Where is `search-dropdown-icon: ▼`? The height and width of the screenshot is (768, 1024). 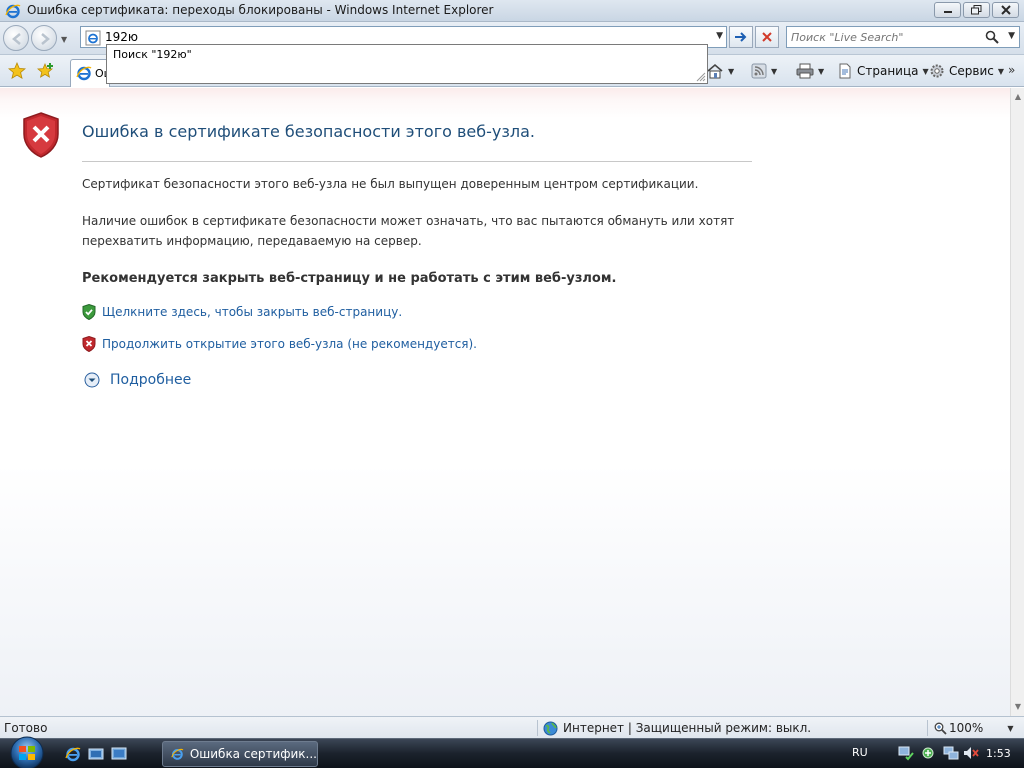 search-dropdown-icon: ▼ is located at coordinates (1011, 36).